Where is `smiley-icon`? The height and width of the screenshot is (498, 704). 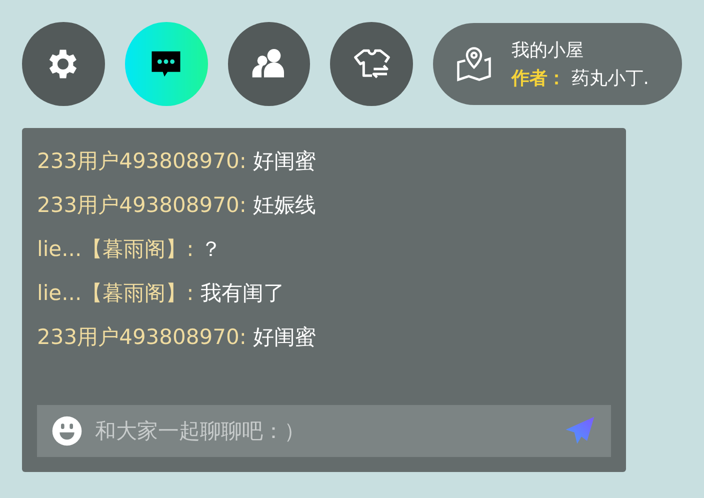
smiley-icon is located at coordinates (67, 431).